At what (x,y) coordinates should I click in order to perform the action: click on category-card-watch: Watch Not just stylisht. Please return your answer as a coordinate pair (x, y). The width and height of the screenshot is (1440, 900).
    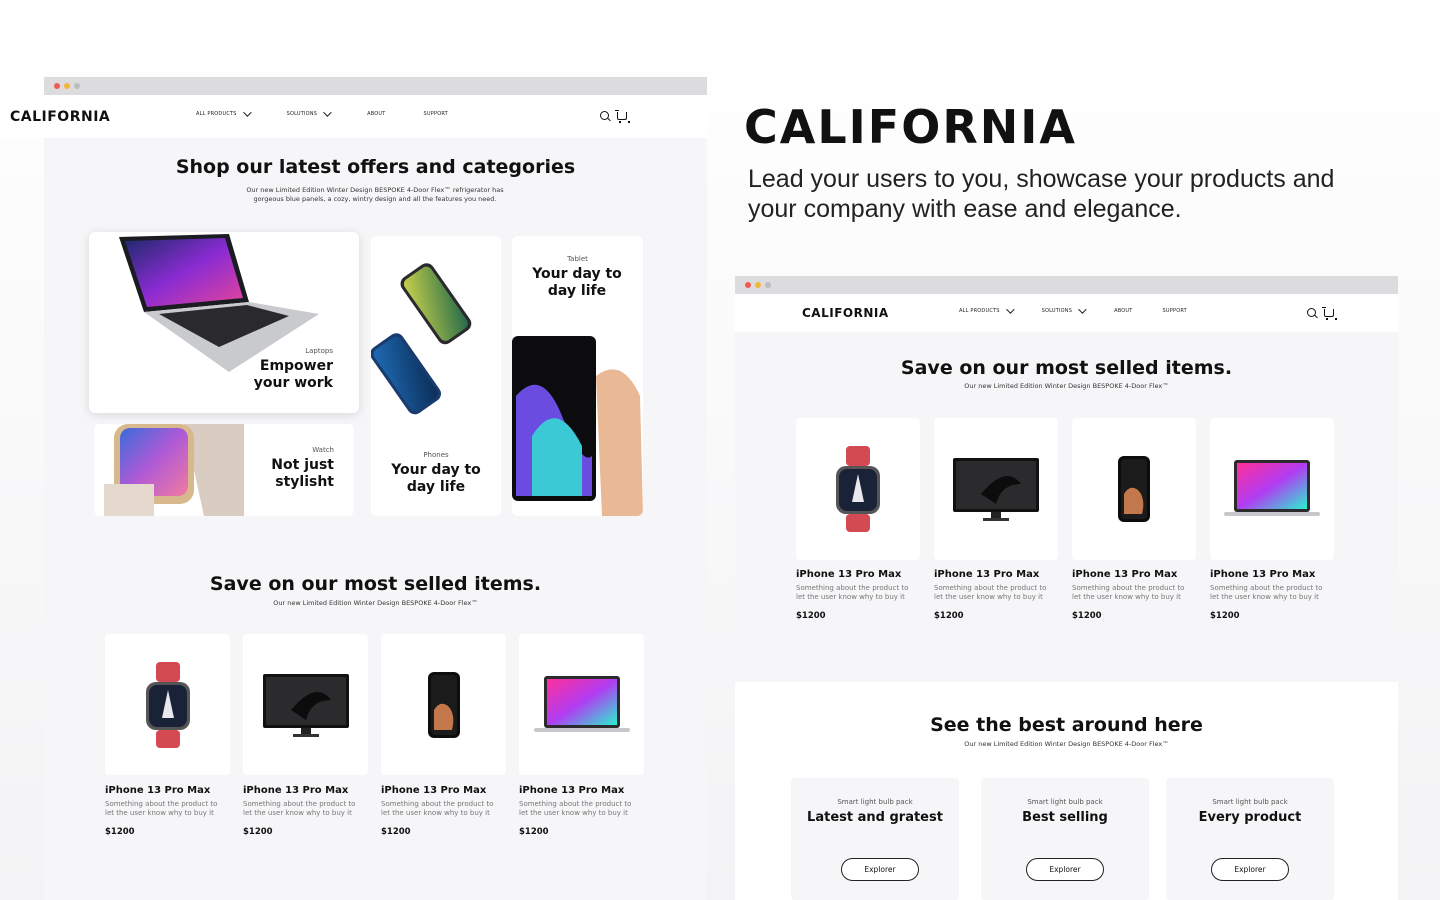
    Looking at the image, I should click on (224, 470).